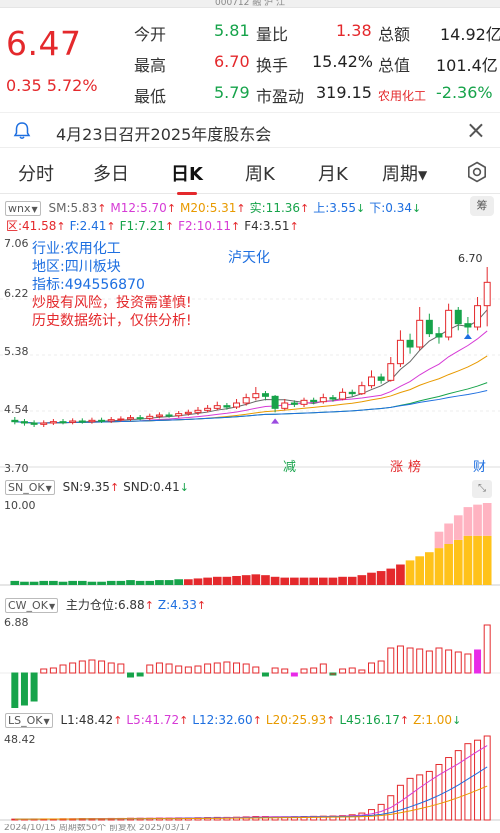  I want to click on indicator-value: 区:41.58↑, so click(36, 226).